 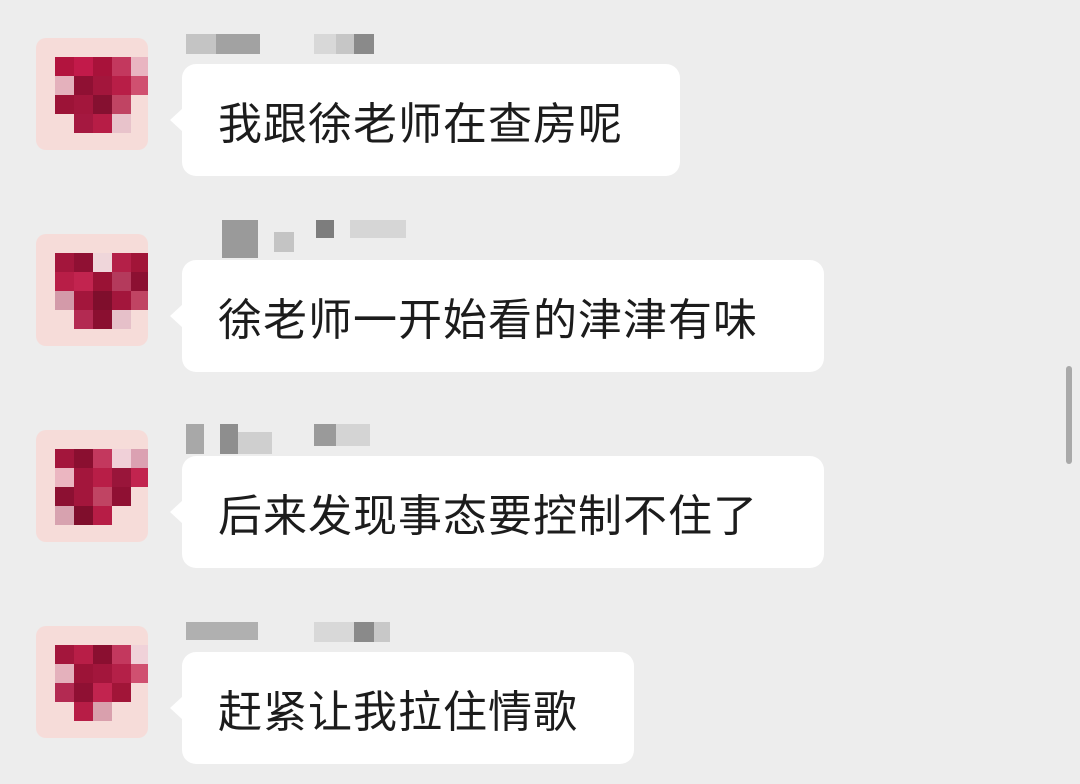 I want to click on message-bubble: 我跟徐老师在查房呢, so click(x=425, y=120).